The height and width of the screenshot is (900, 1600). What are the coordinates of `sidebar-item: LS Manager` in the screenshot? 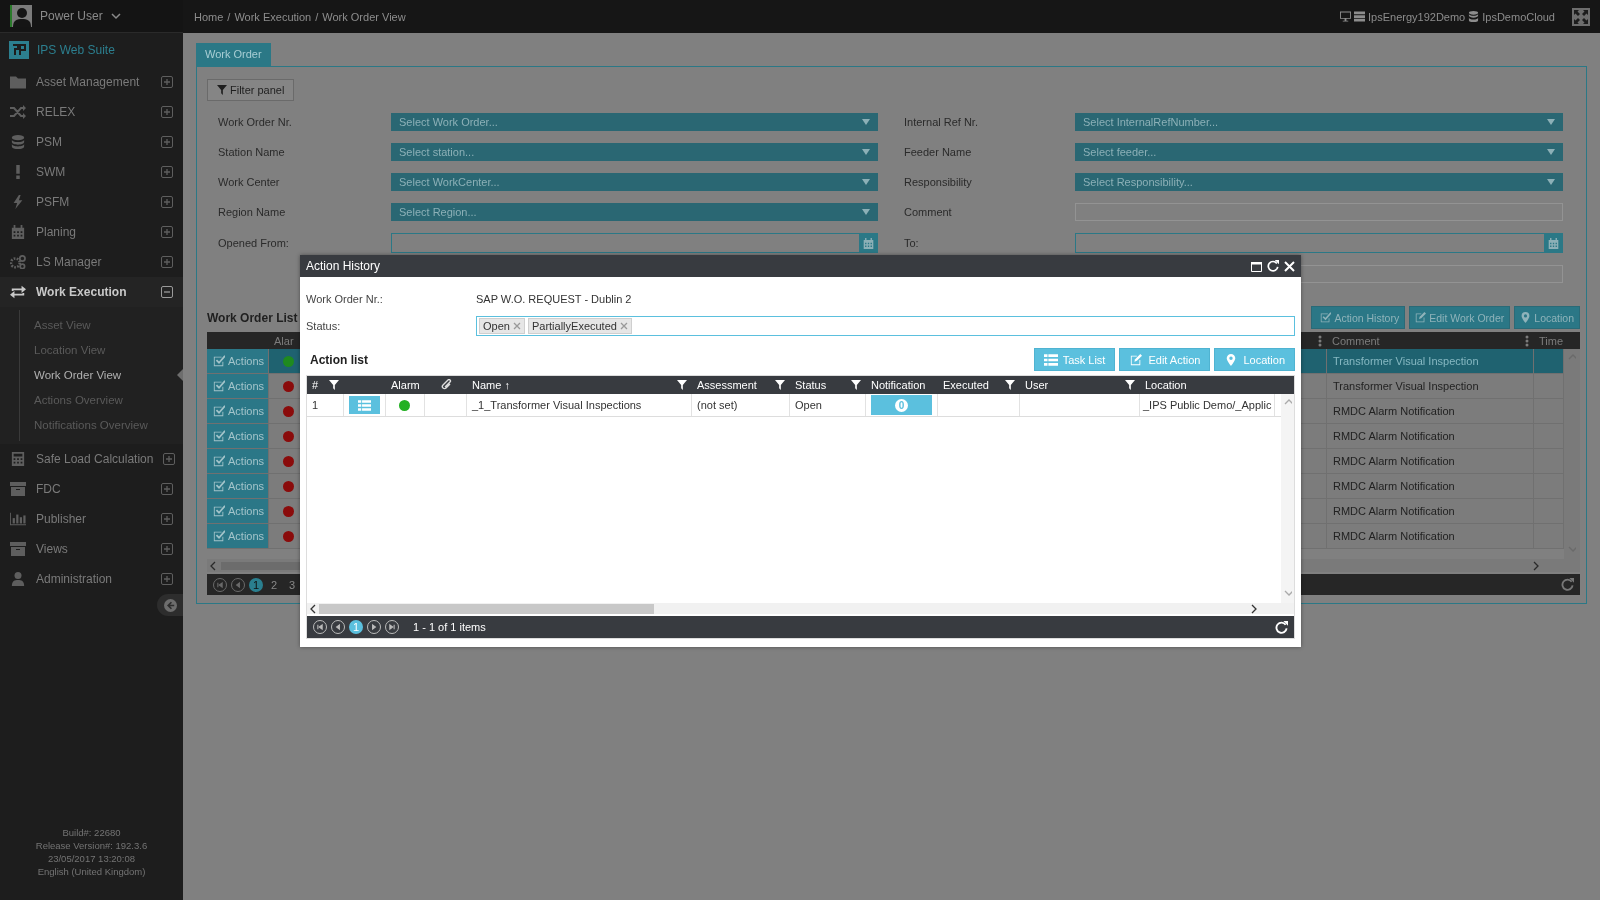 It's located at (91, 262).